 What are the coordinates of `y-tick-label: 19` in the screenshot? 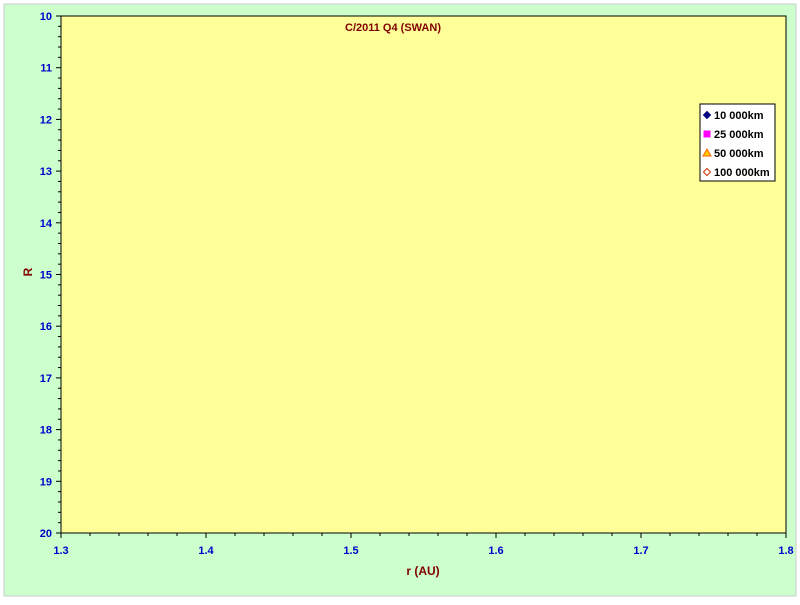 It's located at (46, 482).